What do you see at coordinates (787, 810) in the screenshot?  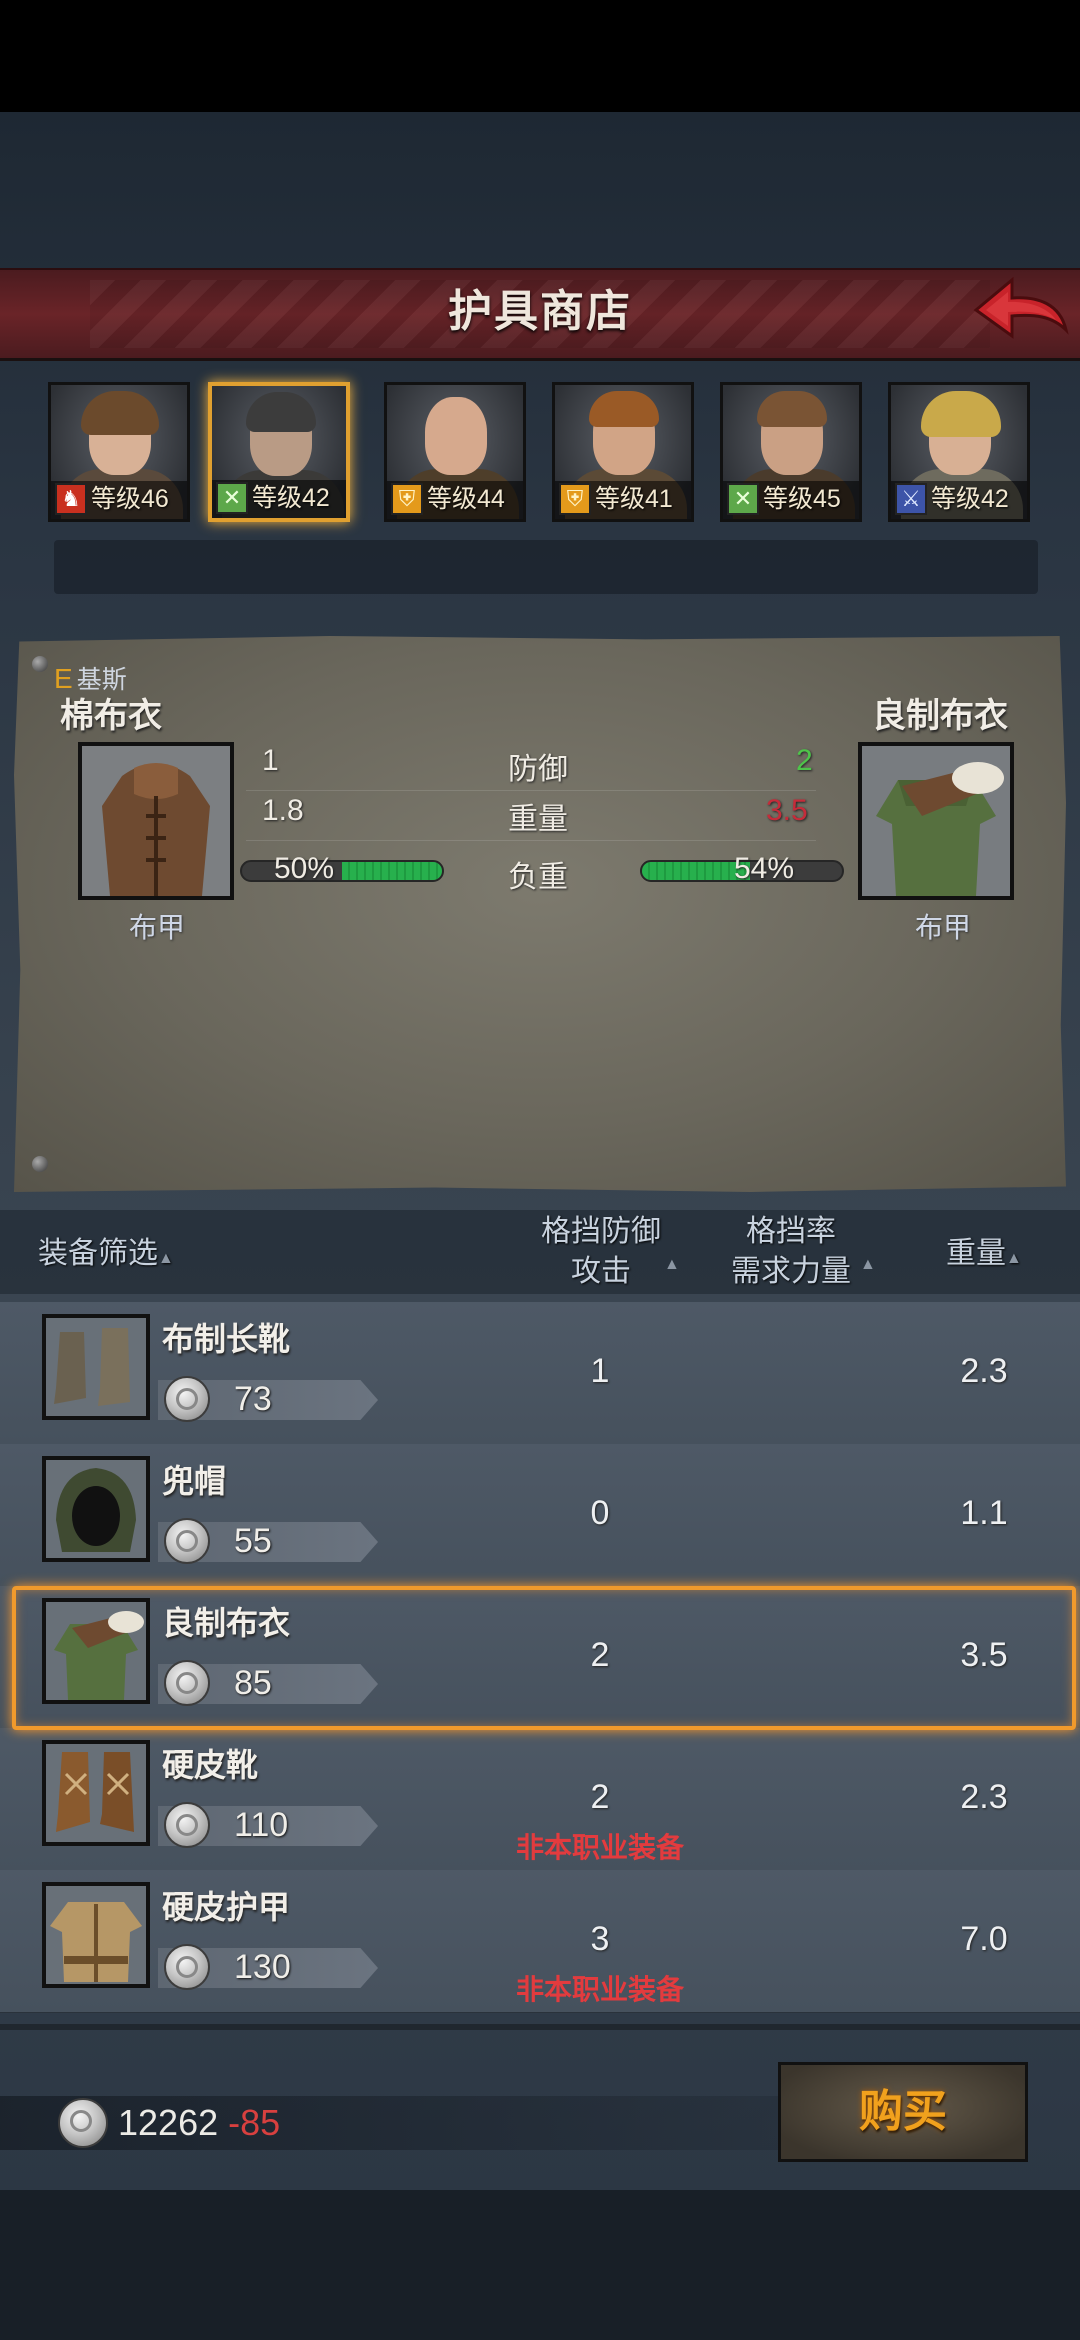 I see `new-weight: 3.5` at bounding box center [787, 810].